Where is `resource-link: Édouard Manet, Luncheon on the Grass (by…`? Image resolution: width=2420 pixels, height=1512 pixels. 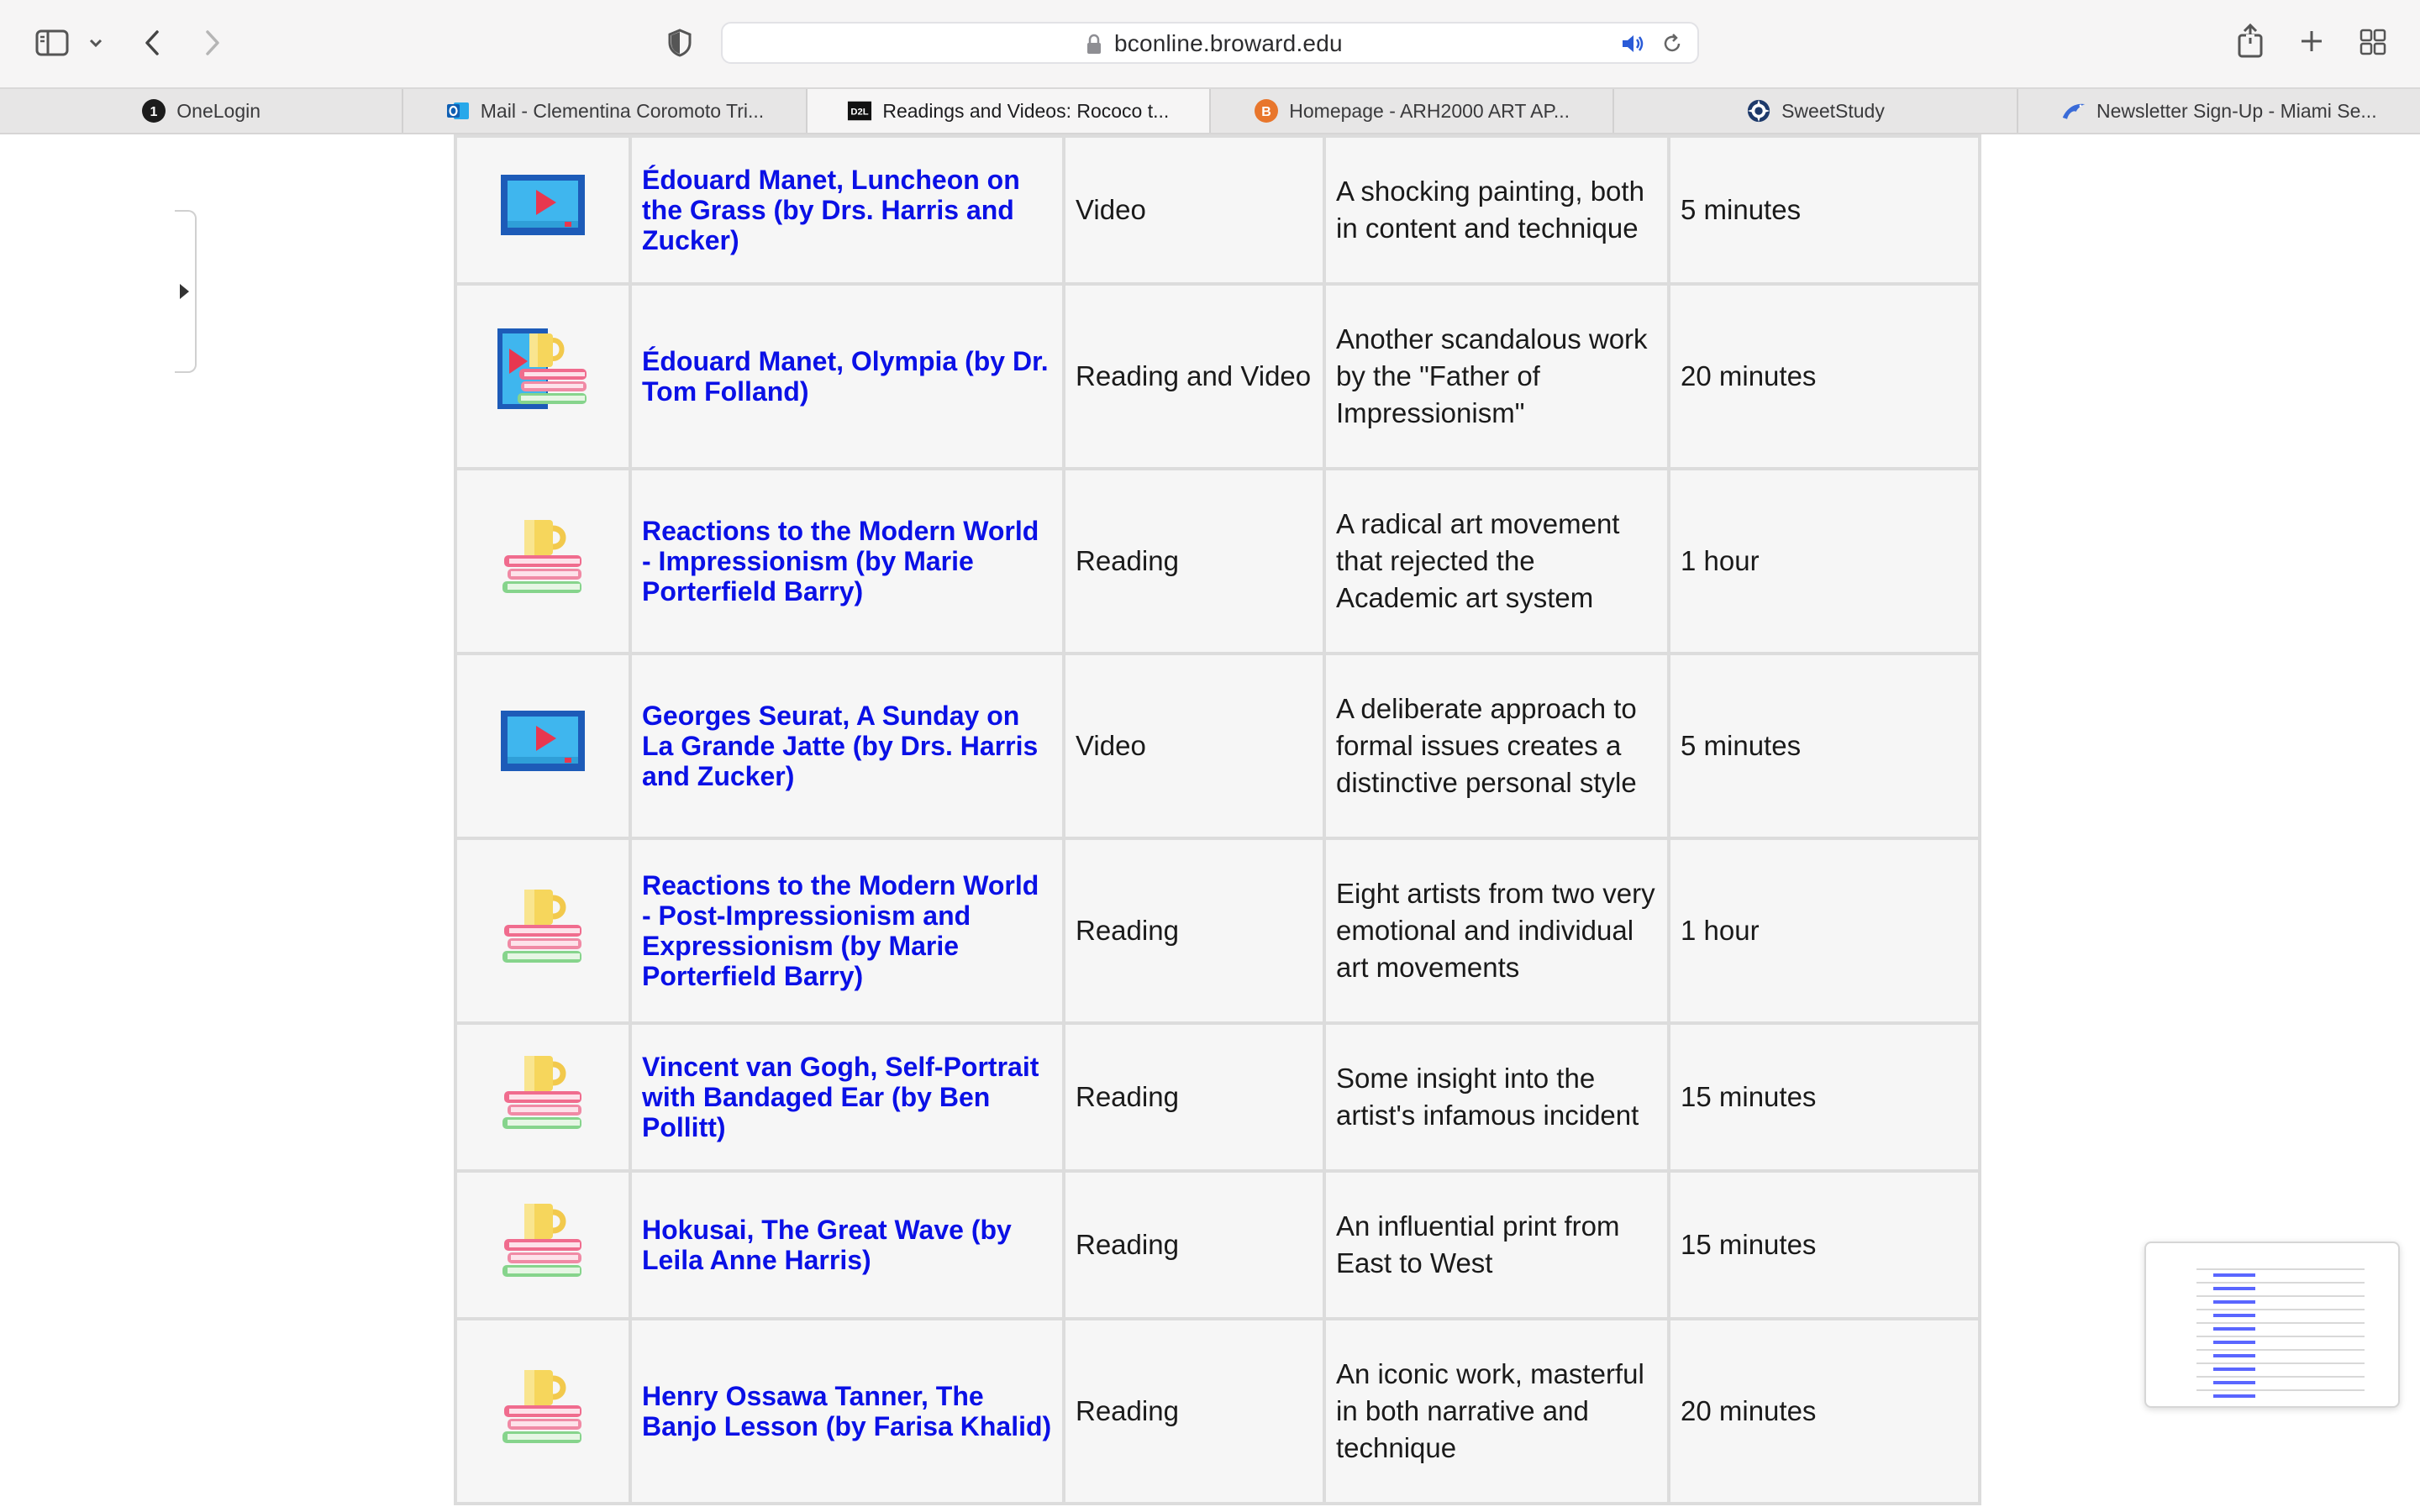
resource-link: Édouard Manet, Luncheon on the Grass (by… is located at coordinates (847, 210).